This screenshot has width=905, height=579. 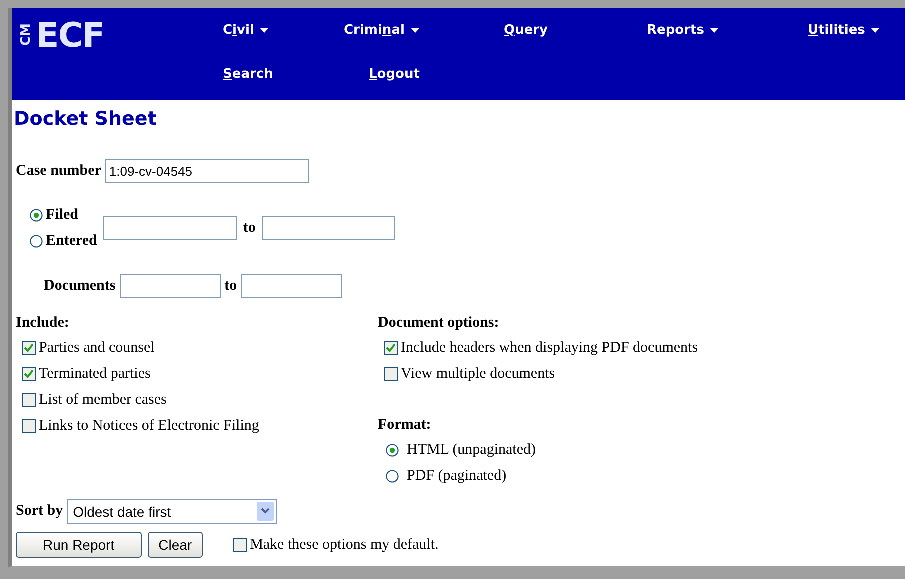 I want to click on menu-item: Criminal, so click(x=424, y=30).